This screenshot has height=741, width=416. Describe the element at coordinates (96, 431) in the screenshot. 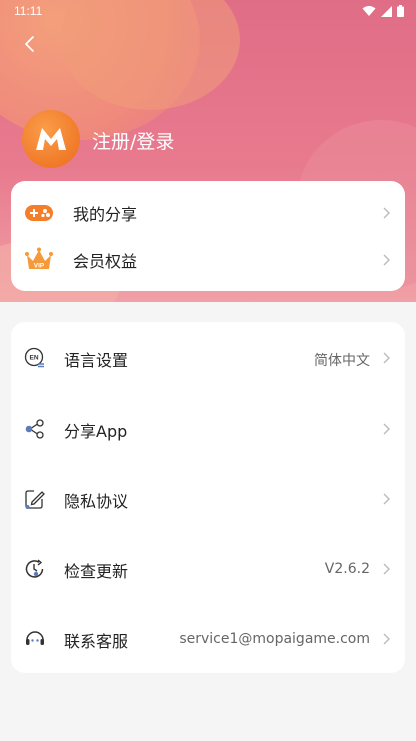

I see `setting-label: 分享App` at that location.